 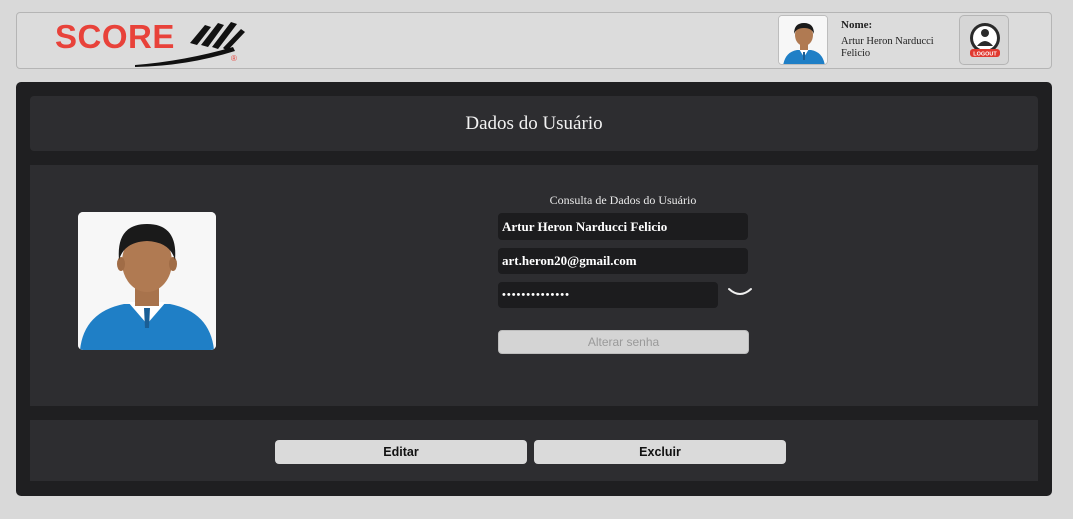 What do you see at coordinates (623, 342) in the screenshot?
I see `alter-password-button: Alterar senha` at bounding box center [623, 342].